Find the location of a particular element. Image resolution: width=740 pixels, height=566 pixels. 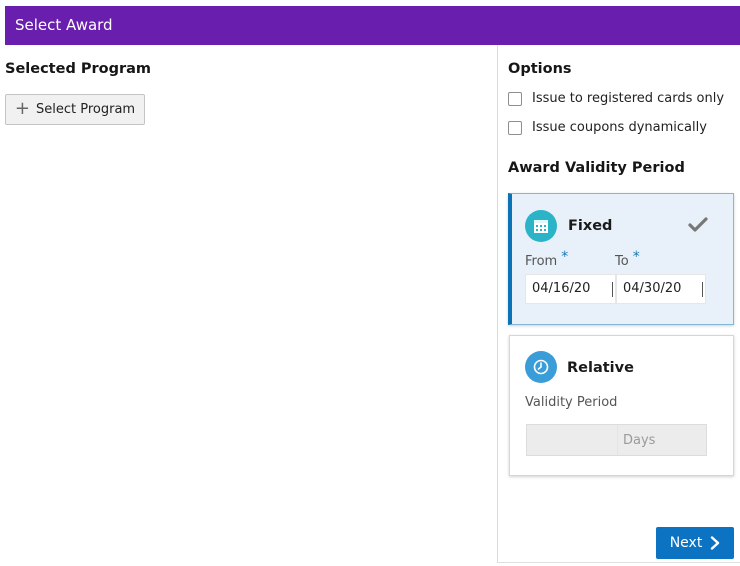

fixed-validity-card: Fixed From * To * 04/16/20 04/30/20 is located at coordinates (621, 259).